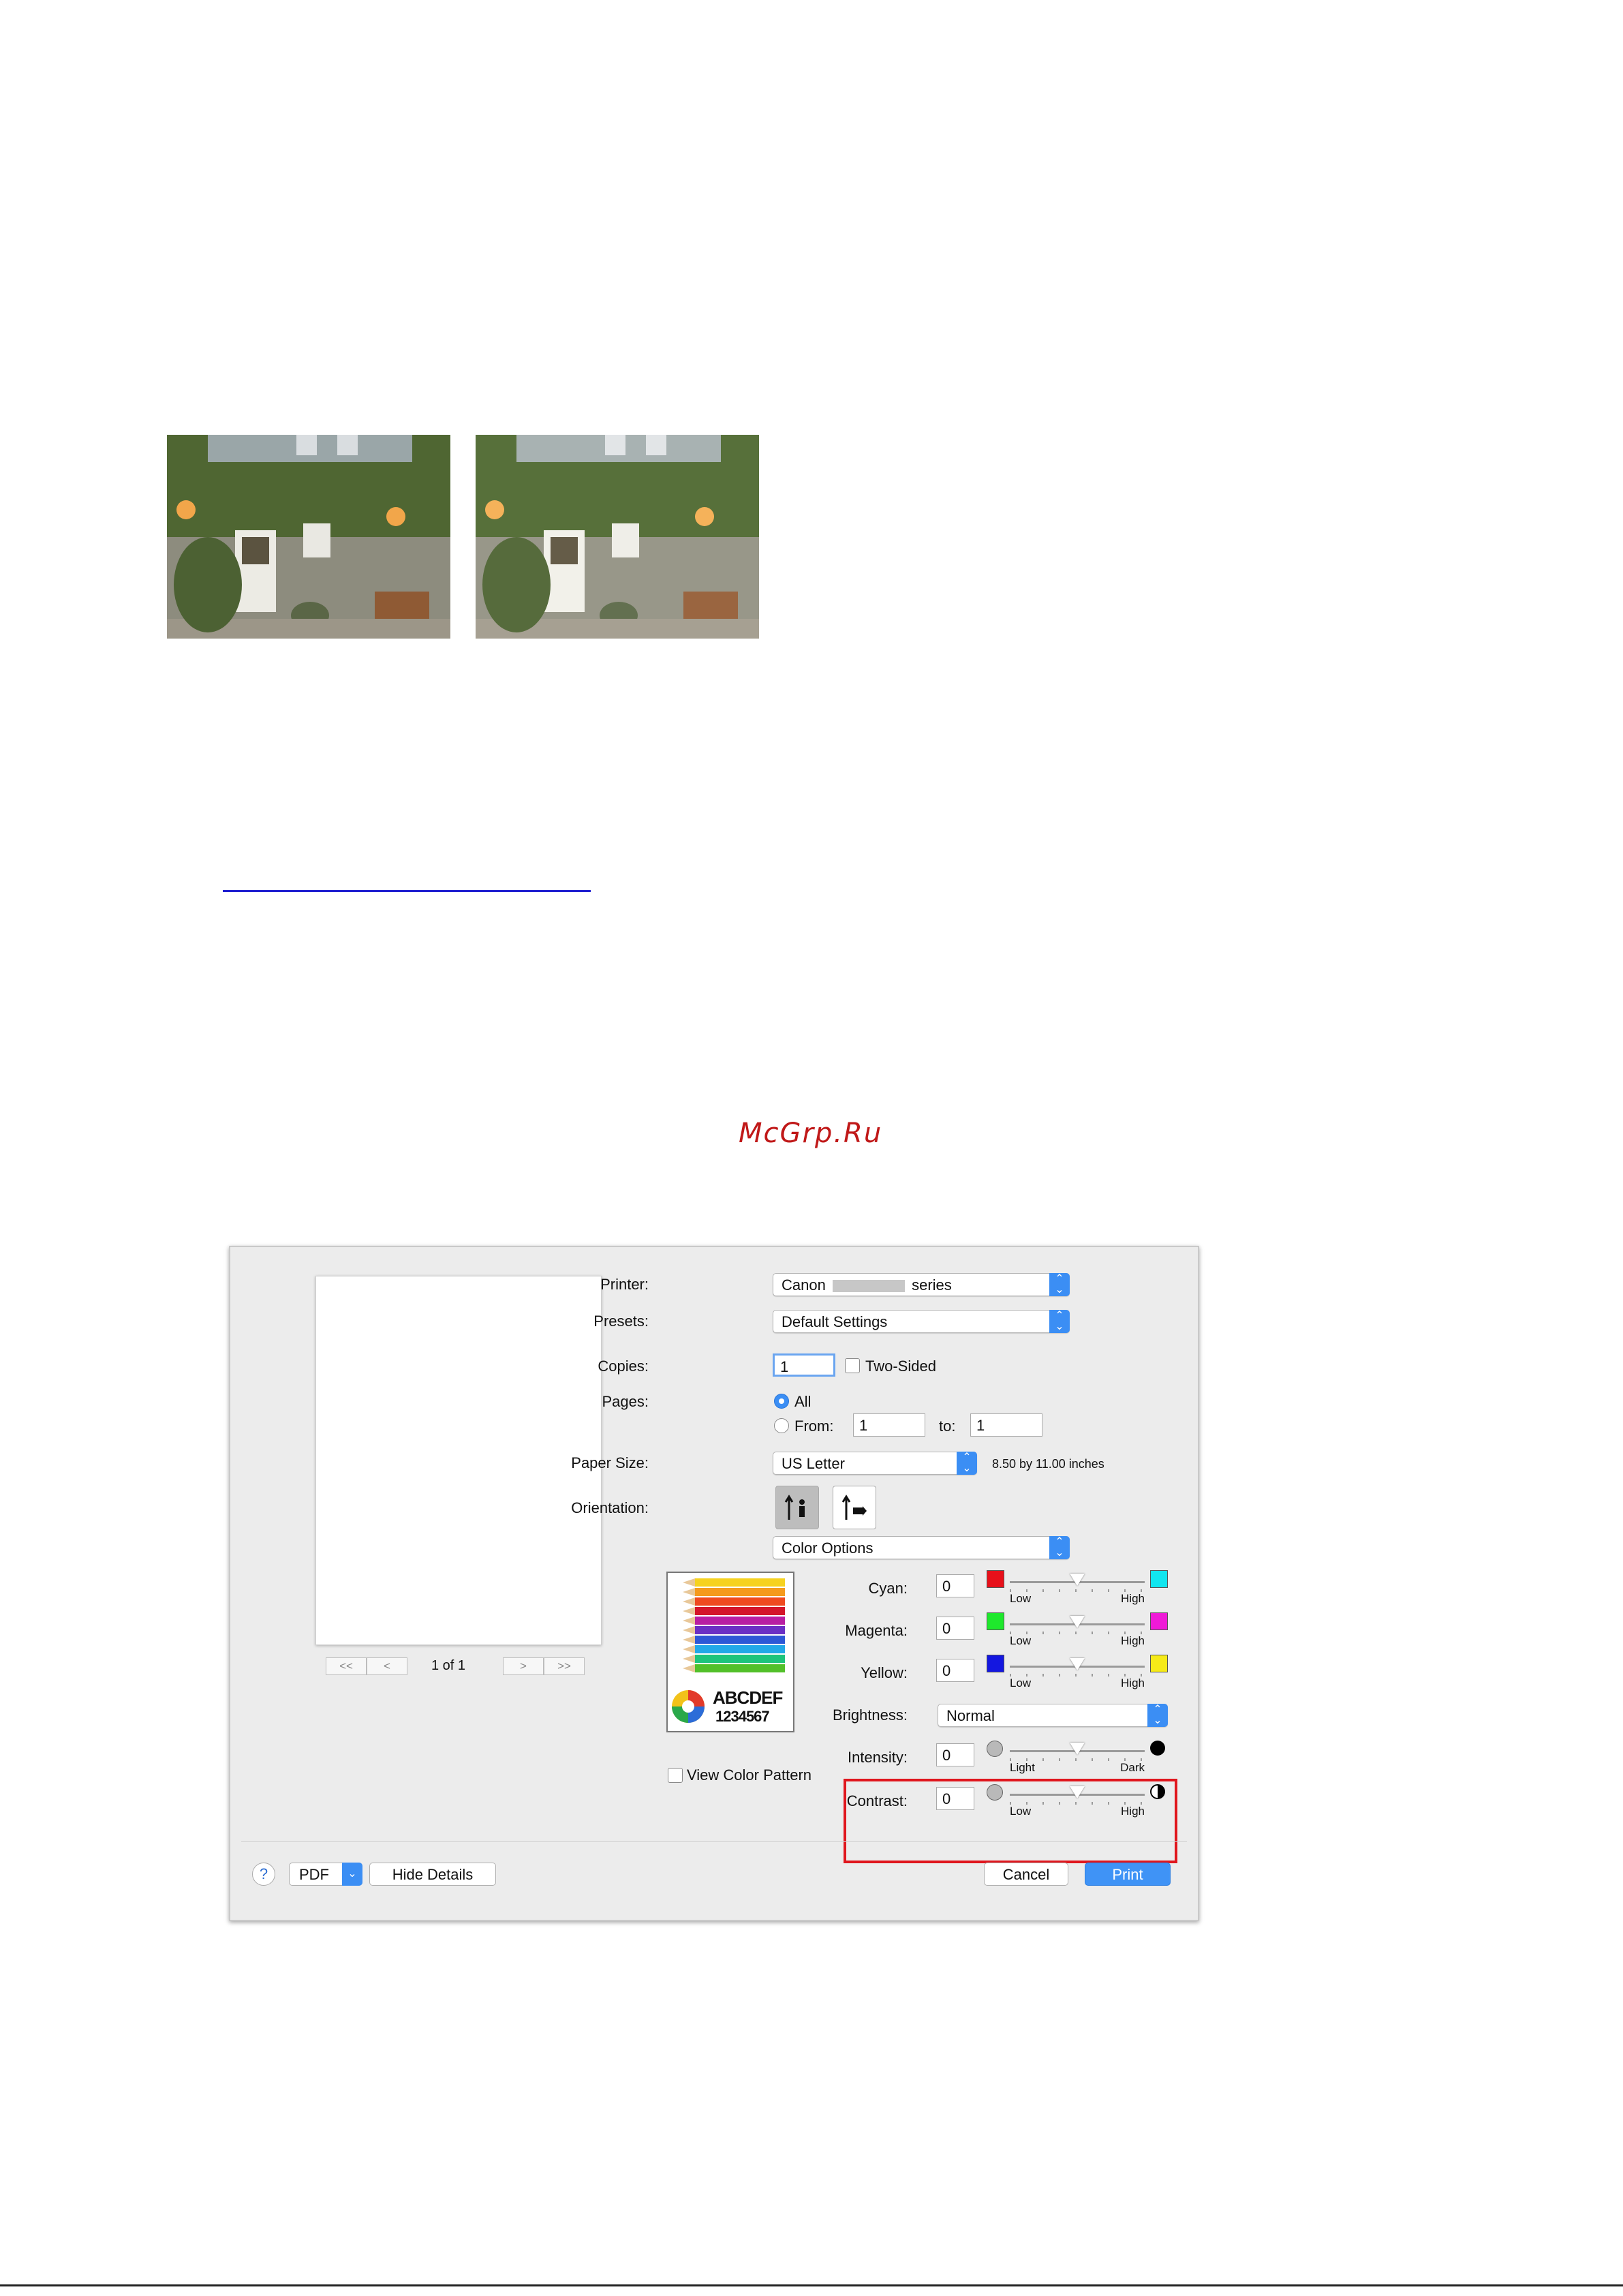 Image resolution: width=1623 pixels, height=2296 pixels. What do you see at coordinates (877, 1758) in the screenshot?
I see `intensity-label: Intensity:` at bounding box center [877, 1758].